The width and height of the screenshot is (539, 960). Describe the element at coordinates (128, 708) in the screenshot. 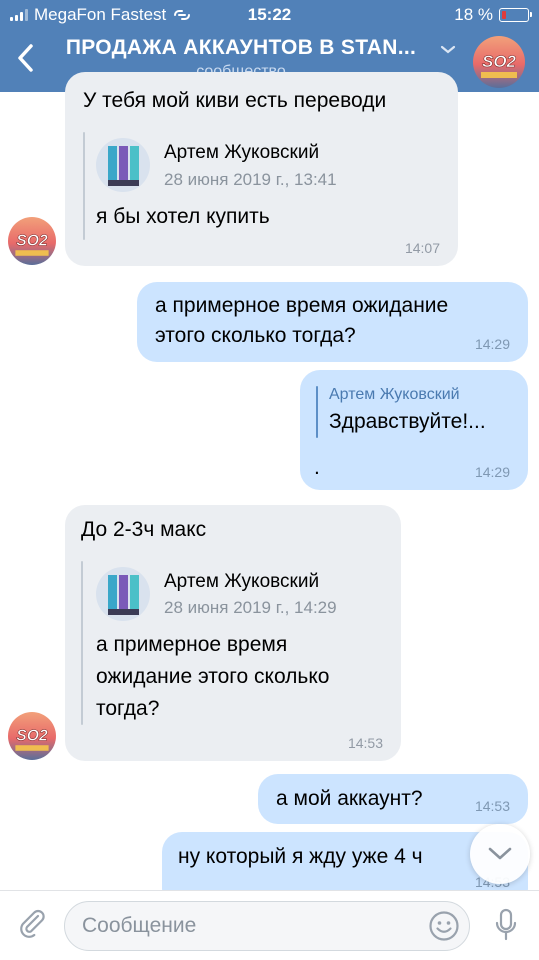

I see `quoted-text-line: тогда?` at that location.